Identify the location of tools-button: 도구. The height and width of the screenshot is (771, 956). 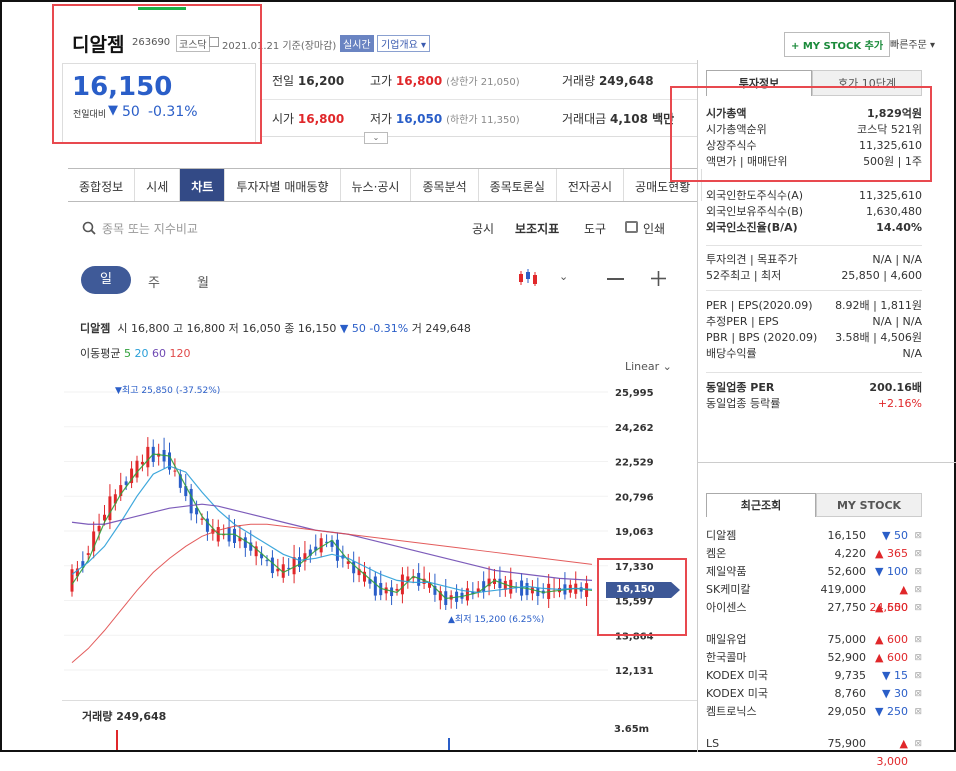
(595, 228).